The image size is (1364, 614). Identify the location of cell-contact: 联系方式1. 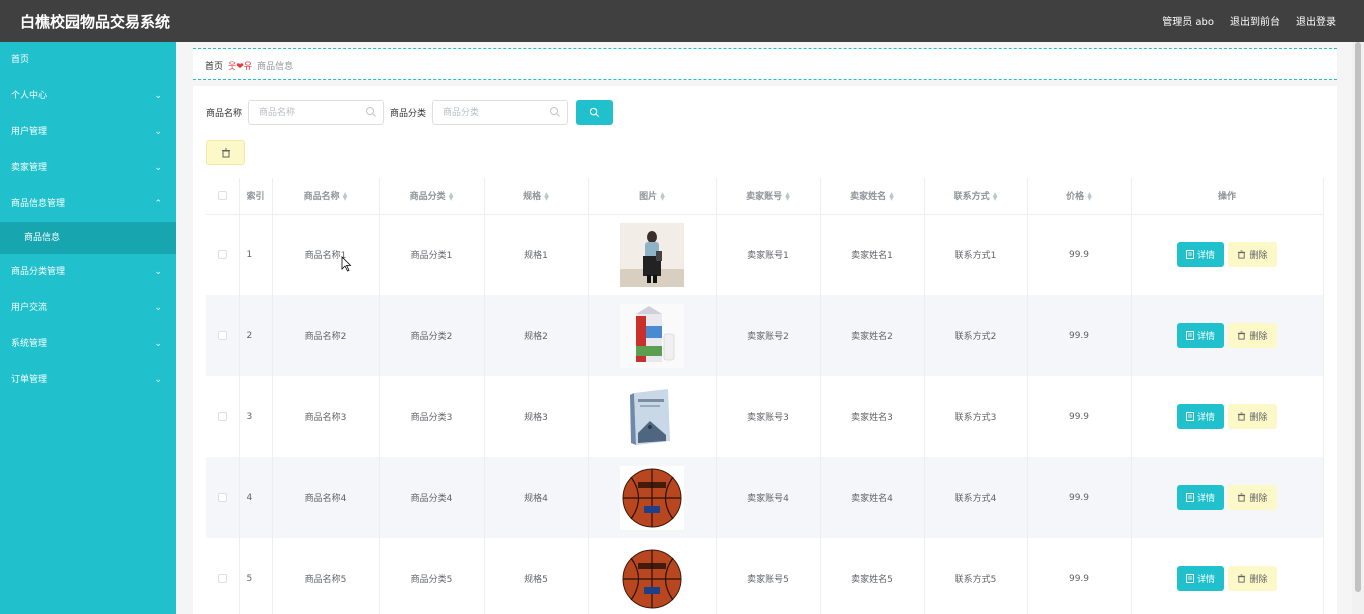
(976, 254).